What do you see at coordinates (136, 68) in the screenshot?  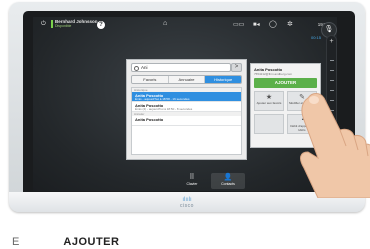 I see `search-icon` at bounding box center [136, 68].